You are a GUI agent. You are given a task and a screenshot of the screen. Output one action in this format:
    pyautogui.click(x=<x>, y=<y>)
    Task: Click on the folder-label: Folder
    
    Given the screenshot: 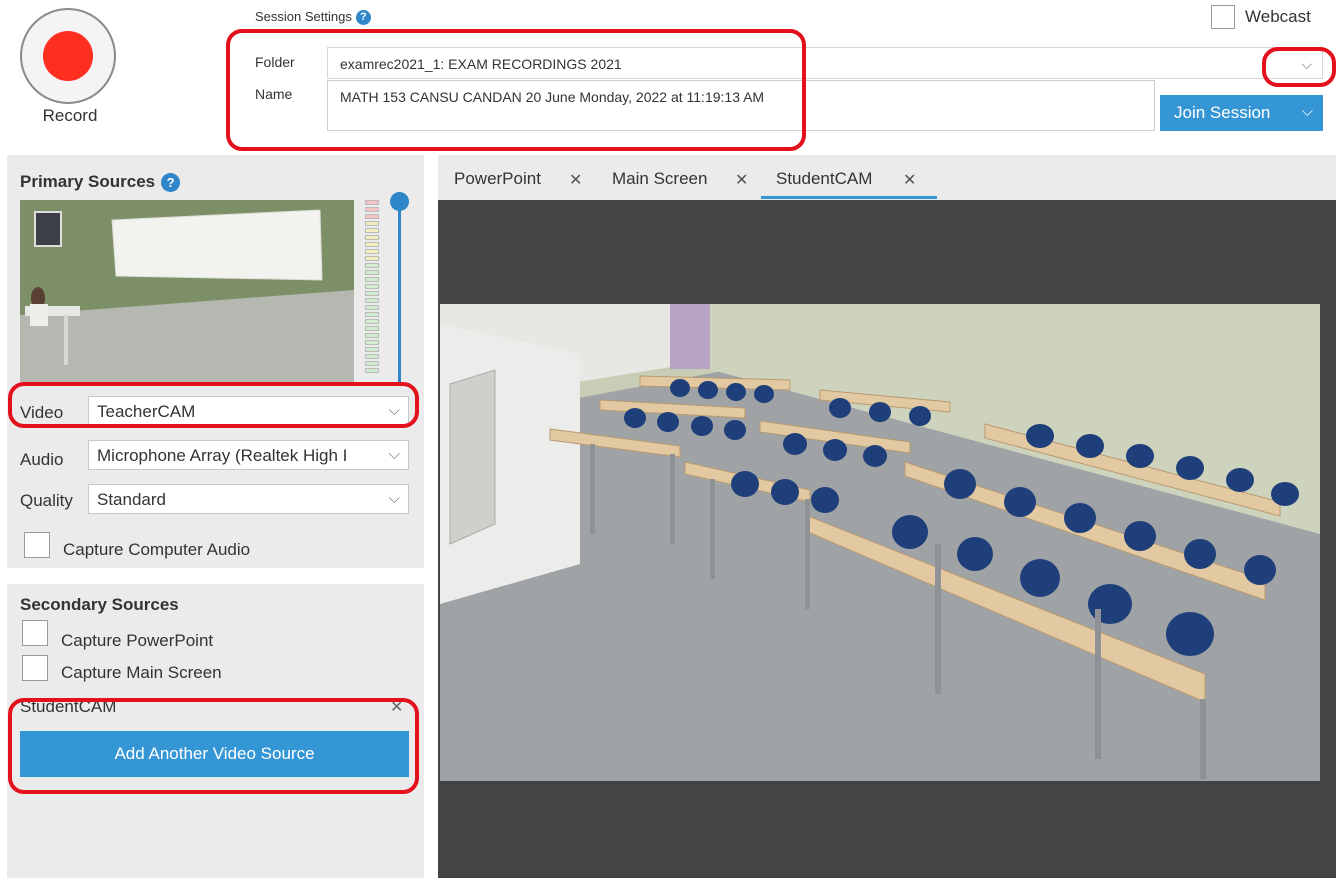 What is the action you would take?
    pyautogui.click(x=275, y=62)
    